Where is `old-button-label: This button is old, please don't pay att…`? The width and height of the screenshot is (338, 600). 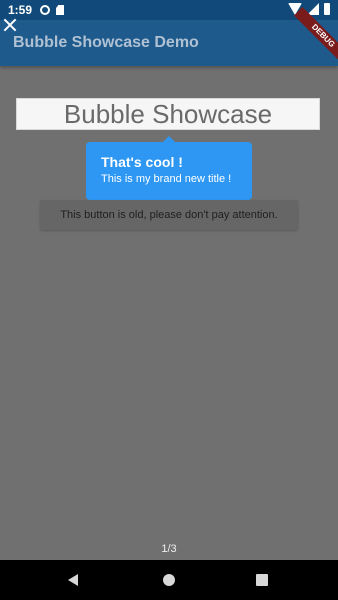 old-button-label: This button is old, please don't pay att… is located at coordinates (169, 215).